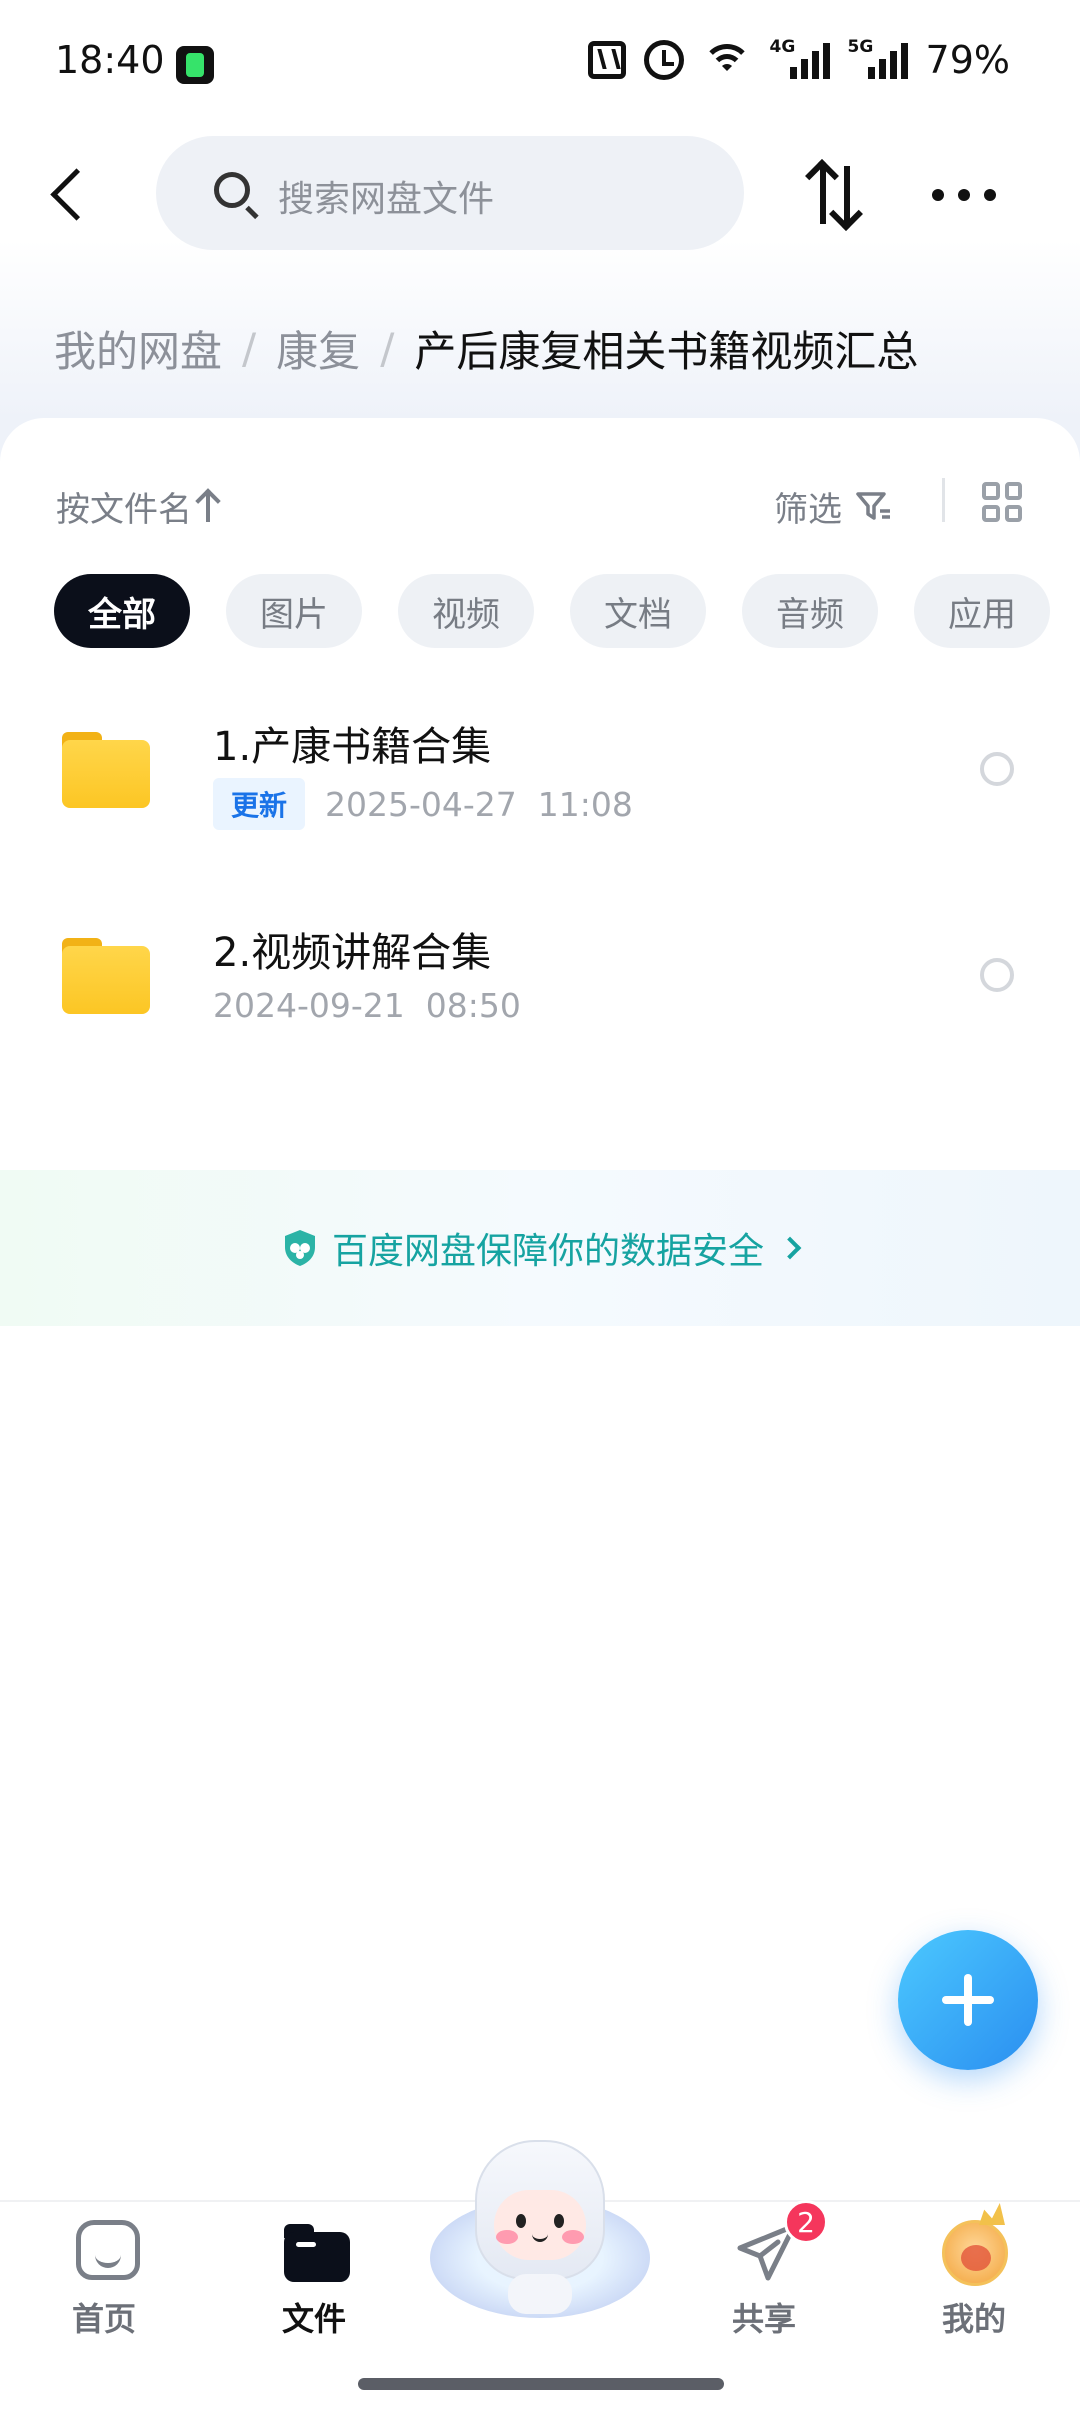 This screenshot has width=1080, height=2414. Describe the element at coordinates (104, 2285) in the screenshot. I see `nav-home: 首页` at that location.